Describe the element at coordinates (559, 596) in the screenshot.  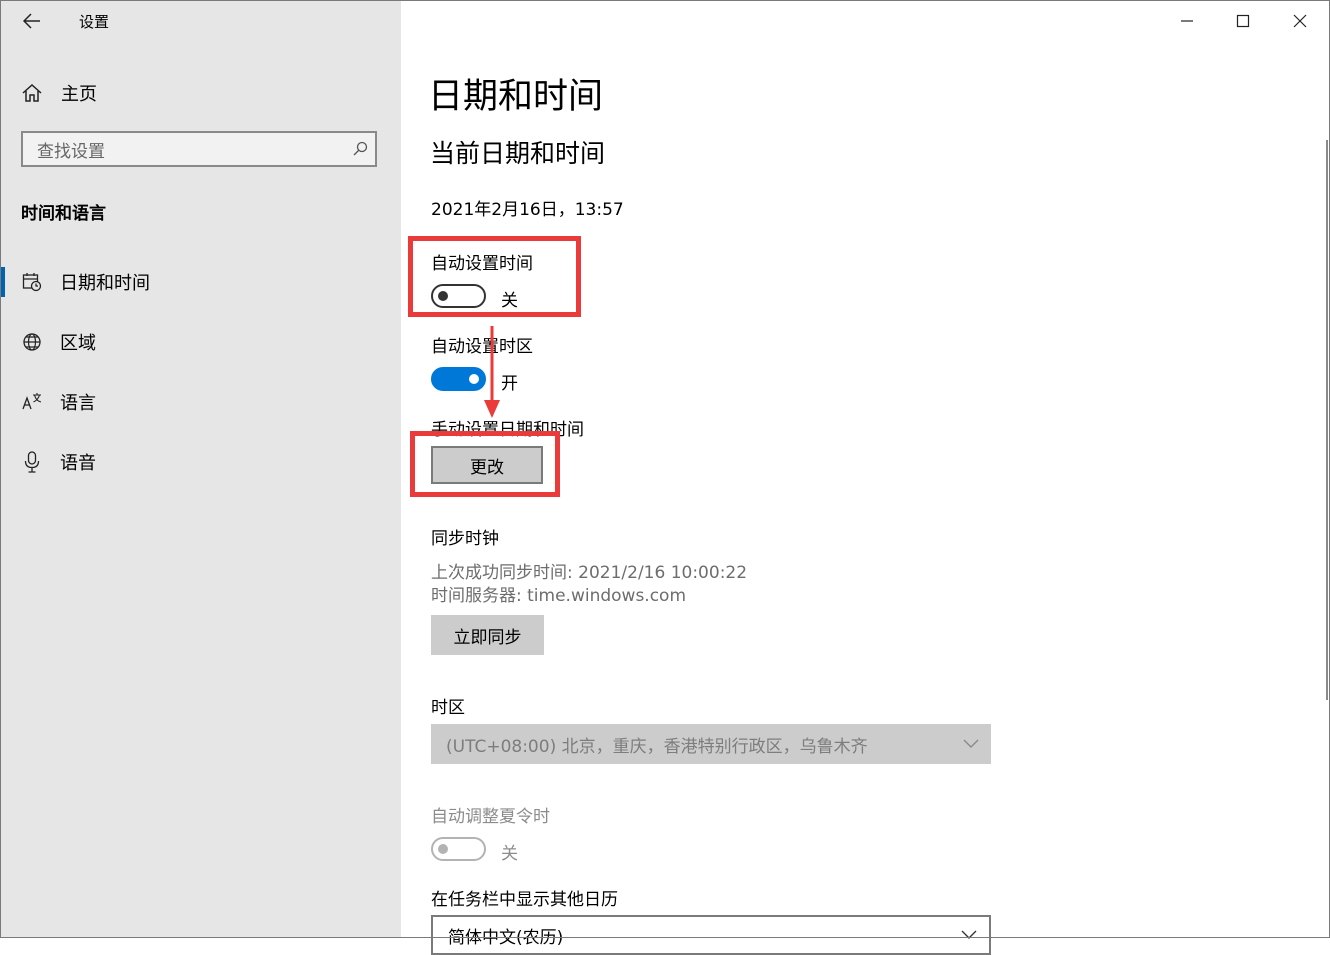
I see `time-server-text: 时间服务器: time.windows.com` at that location.